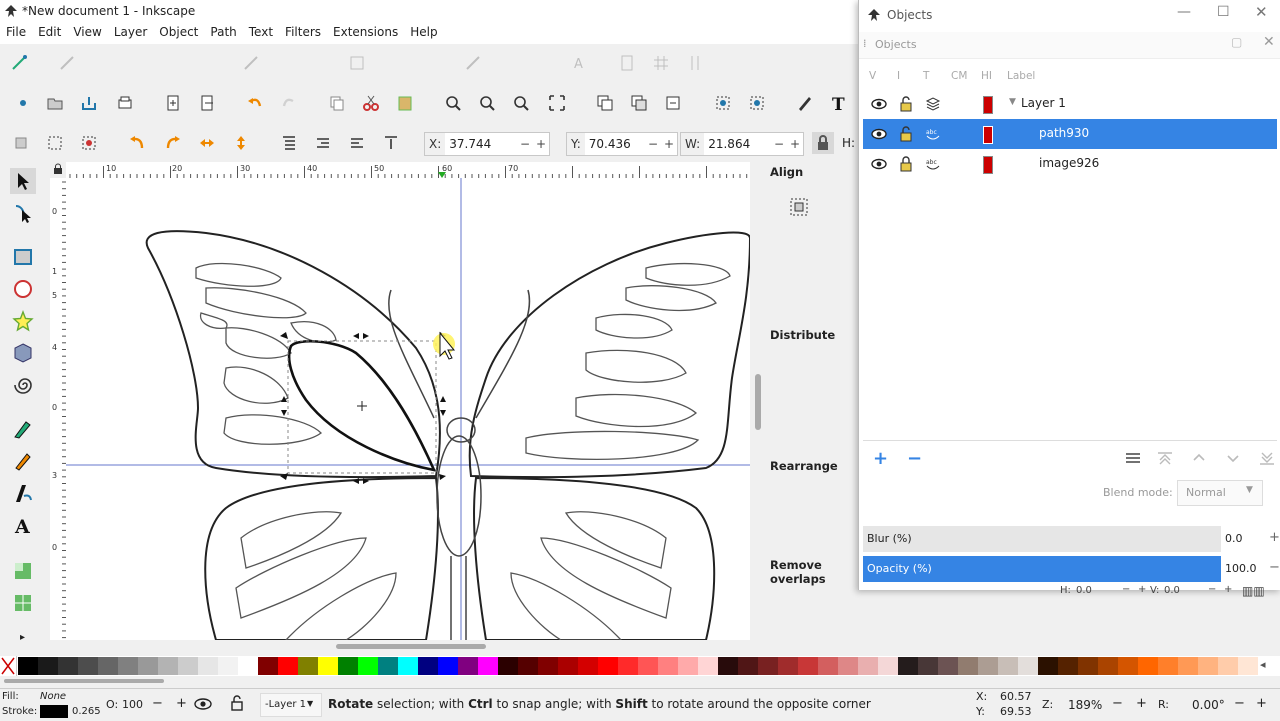 The width and height of the screenshot is (1280, 721). I want to click on blur-value: 0.0, so click(1234, 538).